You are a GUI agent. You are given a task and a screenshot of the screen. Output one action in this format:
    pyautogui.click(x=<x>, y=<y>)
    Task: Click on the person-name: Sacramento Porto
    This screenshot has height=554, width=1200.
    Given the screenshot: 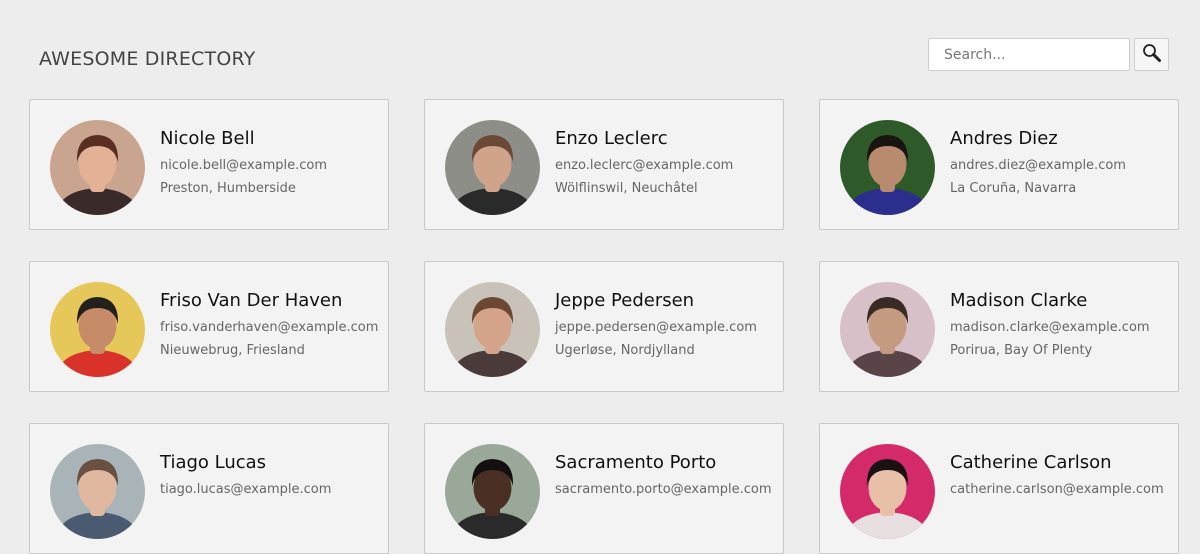 What is the action you would take?
    pyautogui.click(x=636, y=462)
    